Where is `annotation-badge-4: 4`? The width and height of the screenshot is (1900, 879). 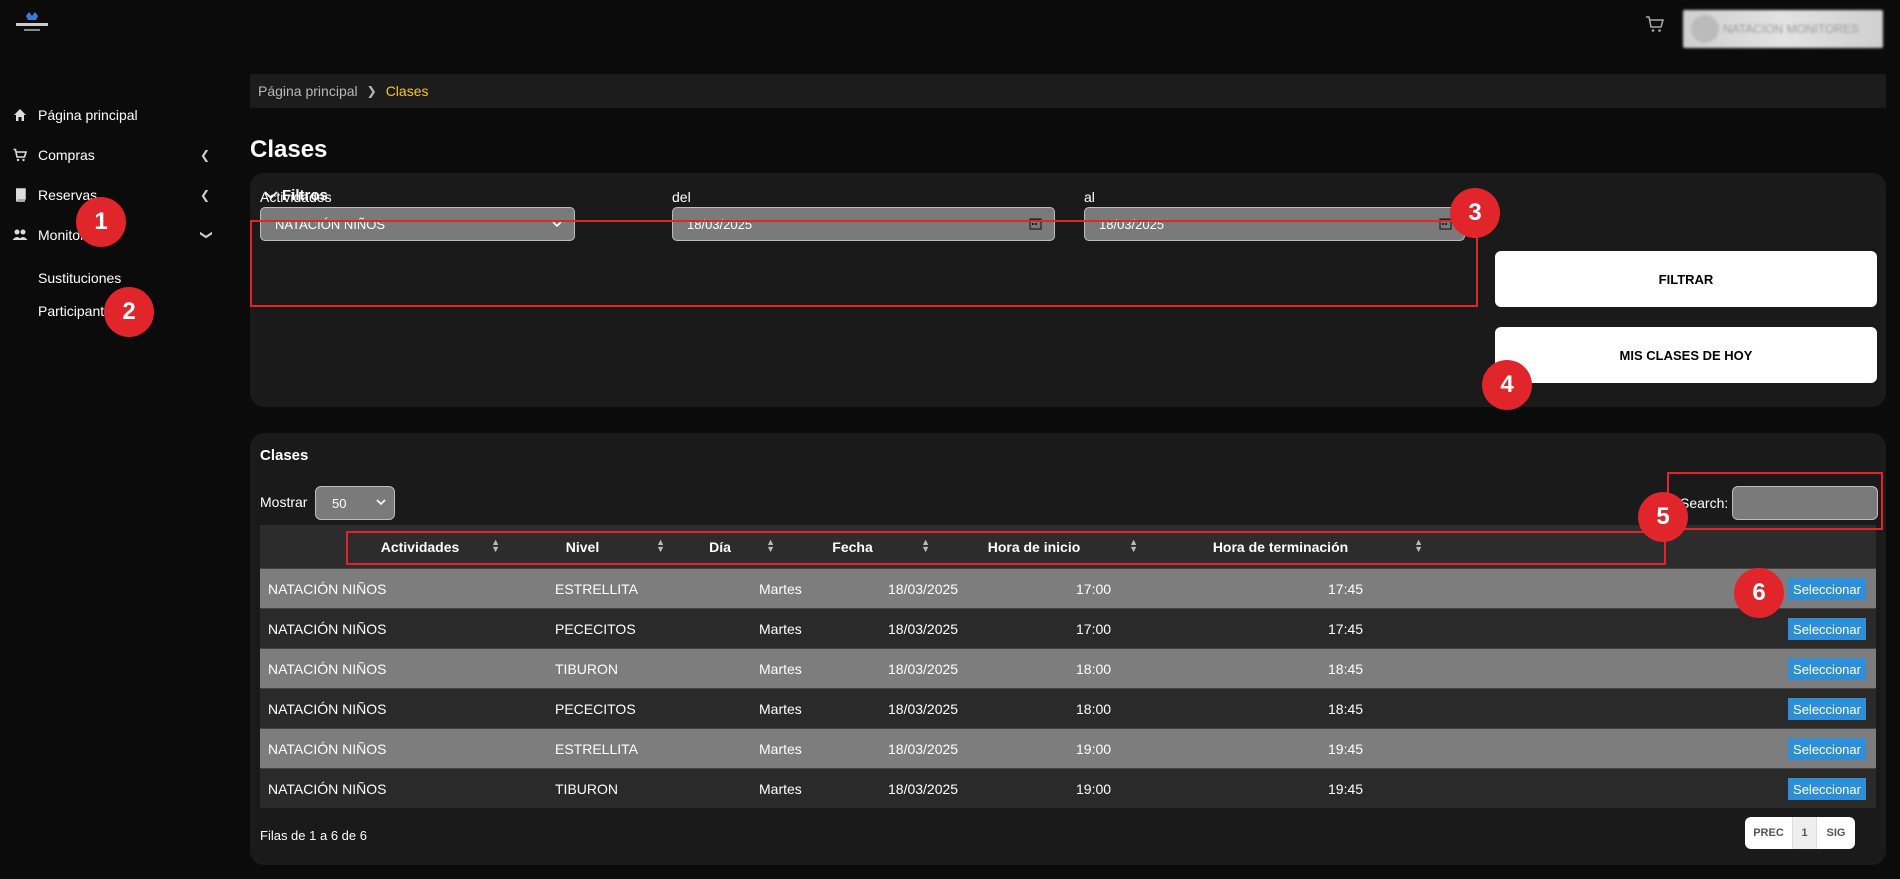
annotation-badge-4: 4 is located at coordinates (1507, 385).